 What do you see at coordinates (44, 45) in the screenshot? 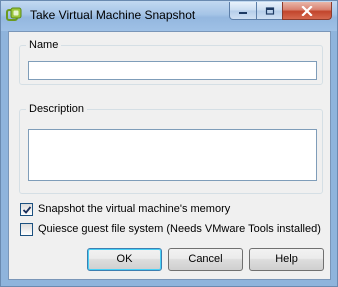
I see `name-label: Name` at bounding box center [44, 45].